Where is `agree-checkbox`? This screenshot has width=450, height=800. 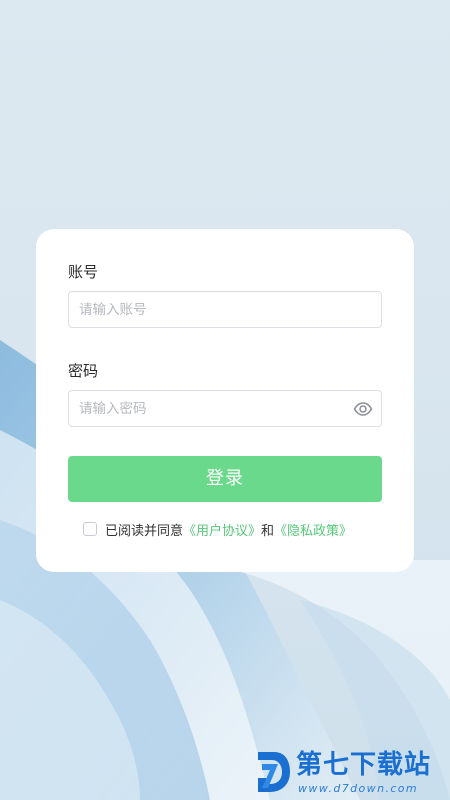 agree-checkbox is located at coordinates (90, 529).